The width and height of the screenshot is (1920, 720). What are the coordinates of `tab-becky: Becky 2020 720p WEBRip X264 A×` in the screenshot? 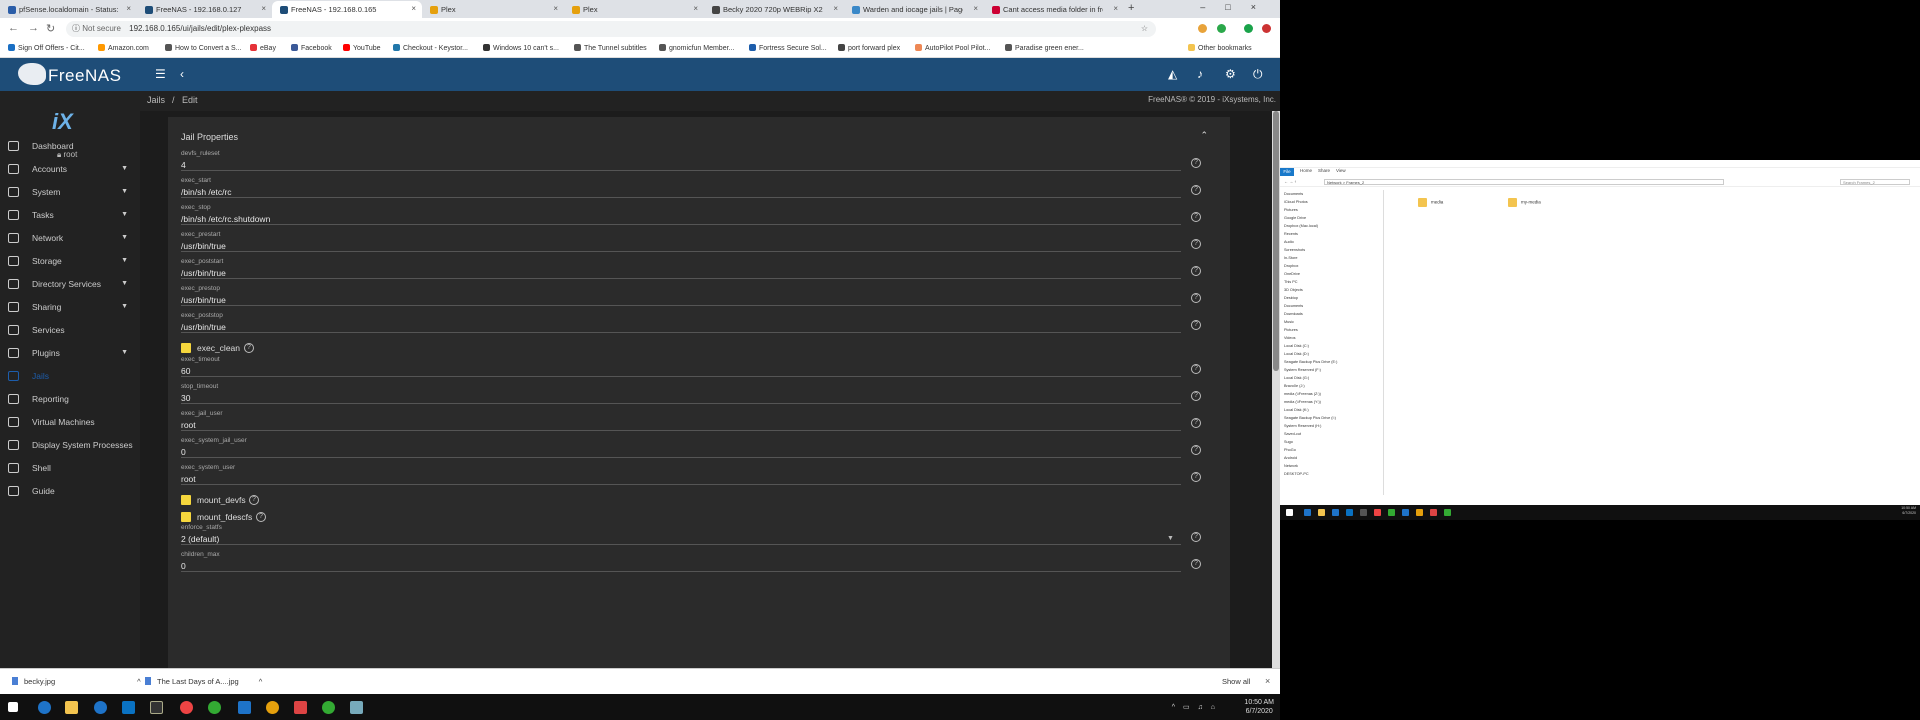 It's located at (774, 9).